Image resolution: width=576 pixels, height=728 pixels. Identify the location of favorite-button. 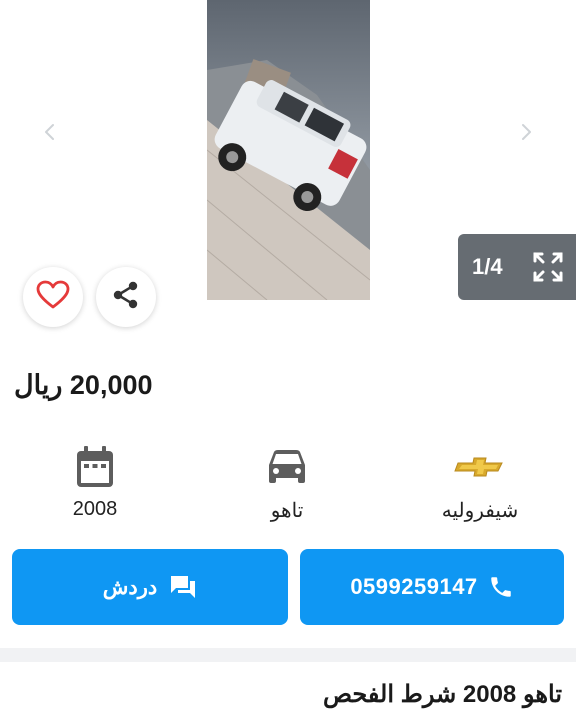
(53, 297).